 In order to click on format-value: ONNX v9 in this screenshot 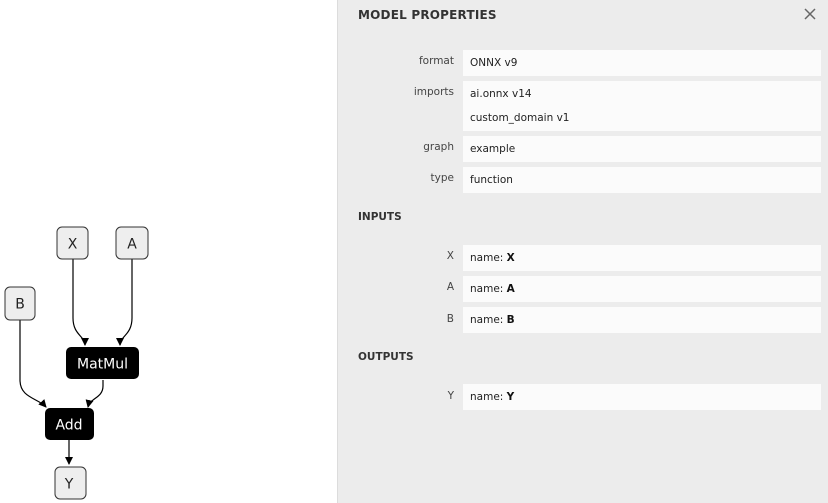, I will do `click(642, 63)`.